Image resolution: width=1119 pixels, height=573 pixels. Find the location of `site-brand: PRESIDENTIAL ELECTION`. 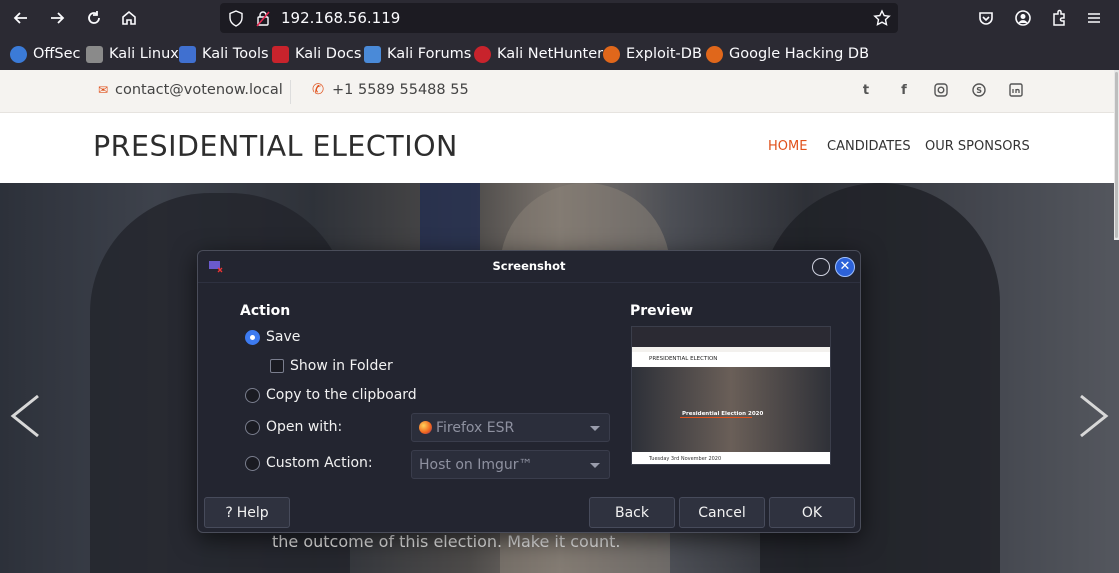

site-brand: PRESIDENTIAL ELECTION is located at coordinates (275, 146).